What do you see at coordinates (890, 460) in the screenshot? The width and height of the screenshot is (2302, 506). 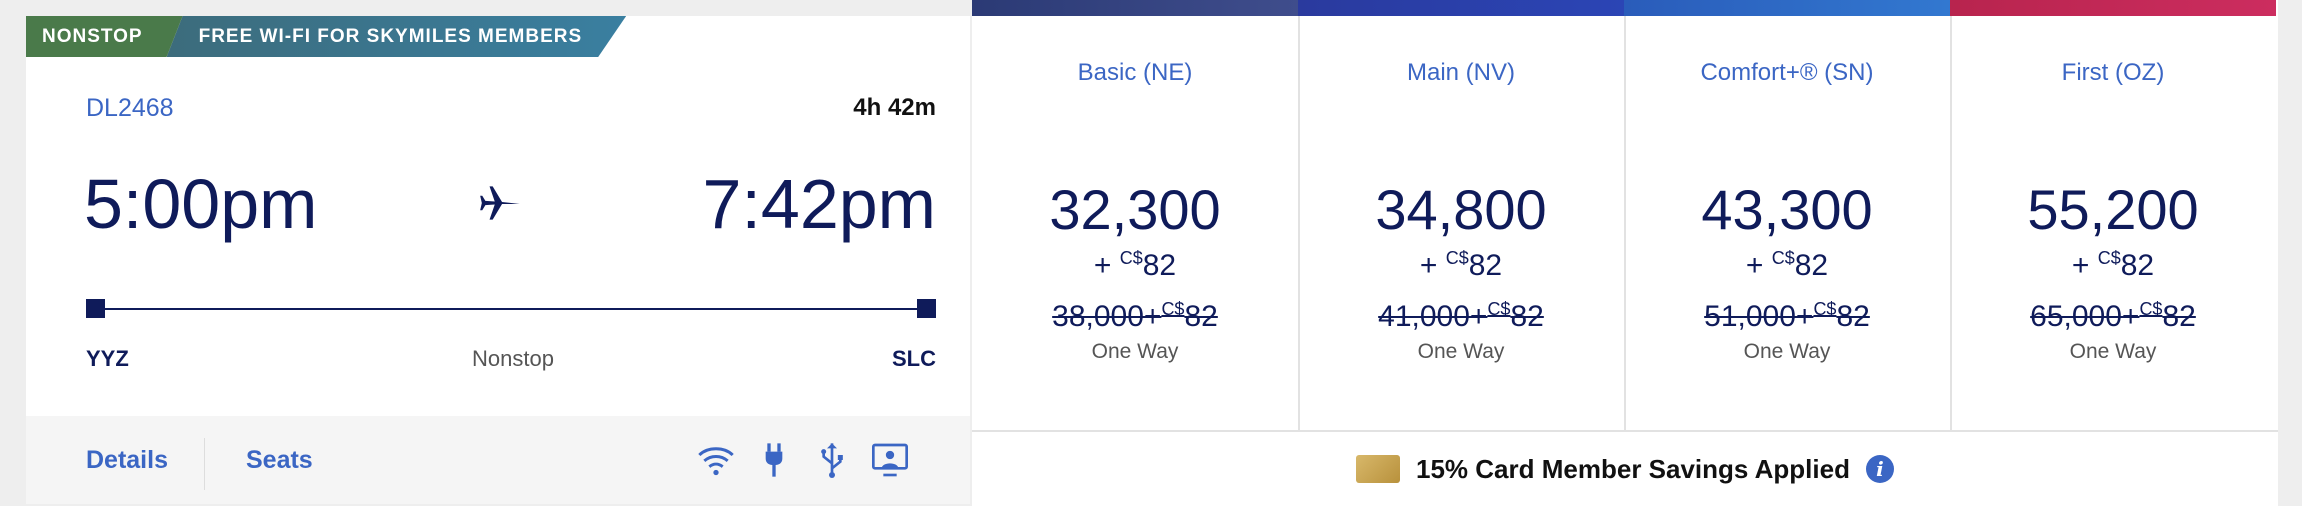 I see `entertainment-screen-icon` at bounding box center [890, 460].